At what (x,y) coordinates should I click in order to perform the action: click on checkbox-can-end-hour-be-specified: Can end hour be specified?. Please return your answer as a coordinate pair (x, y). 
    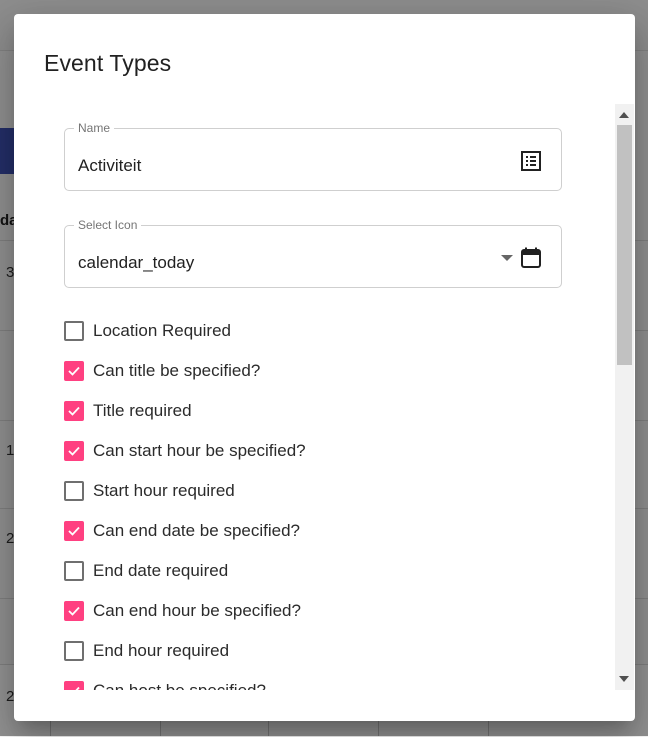
    Looking at the image, I should click on (182, 611).